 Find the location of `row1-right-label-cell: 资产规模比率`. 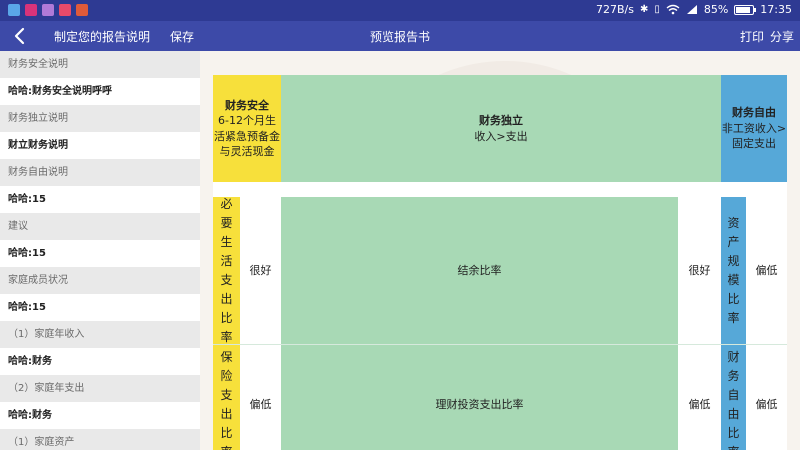

row1-right-label-cell: 资产规模比率 is located at coordinates (733, 270).